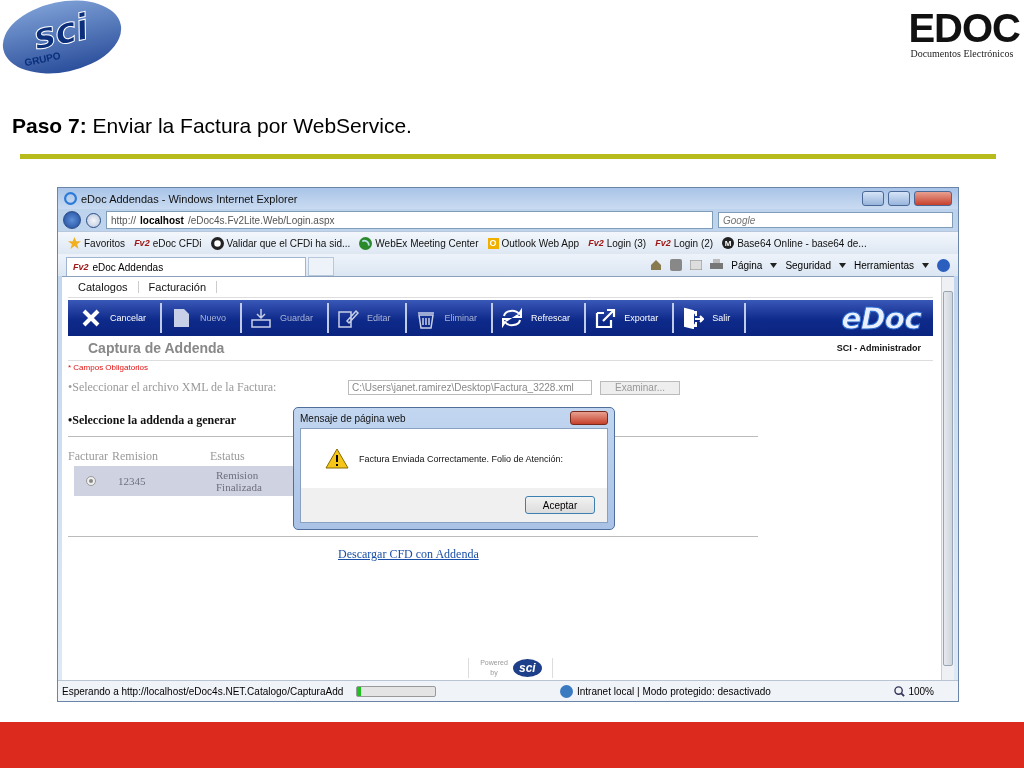 The height and width of the screenshot is (768, 1024). What do you see at coordinates (177, 243) in the screenshot?
I see `favorites-link: eDoc CFDi` at bounding box center [177, 243].